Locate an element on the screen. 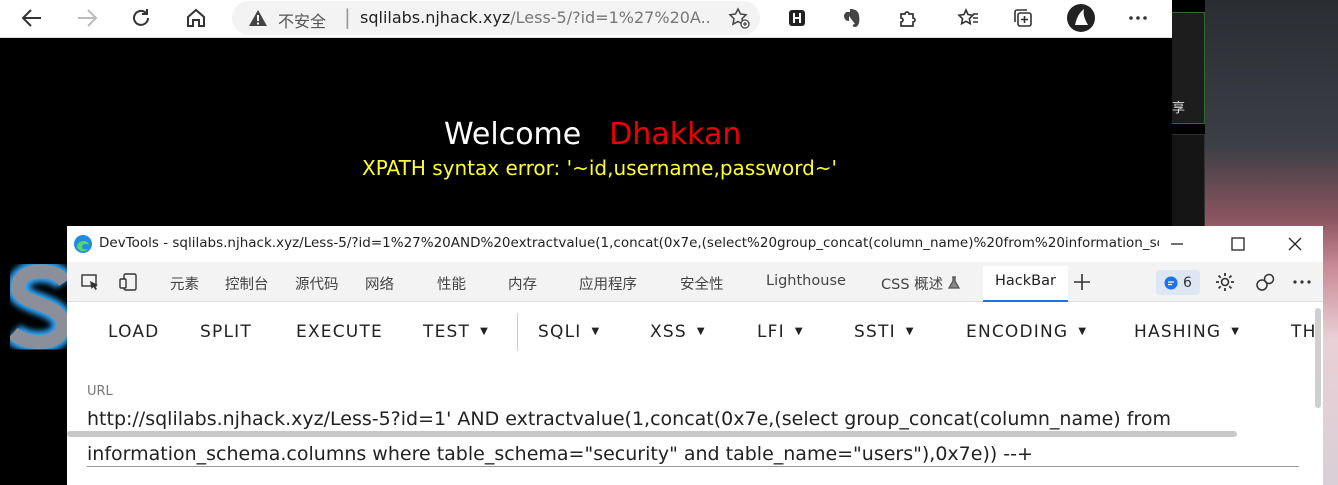 The image size is (1338, 485). favorites-icon is located at coordinates (968, 18).